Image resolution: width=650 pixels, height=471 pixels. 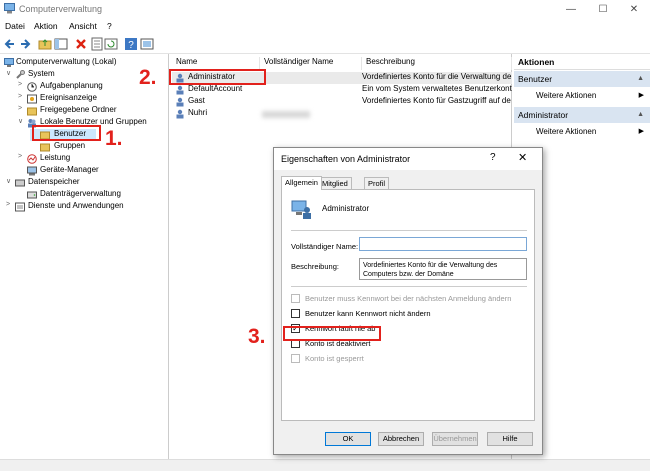 I want to click on close-window-button: ✕, so click(x=634, y=9).